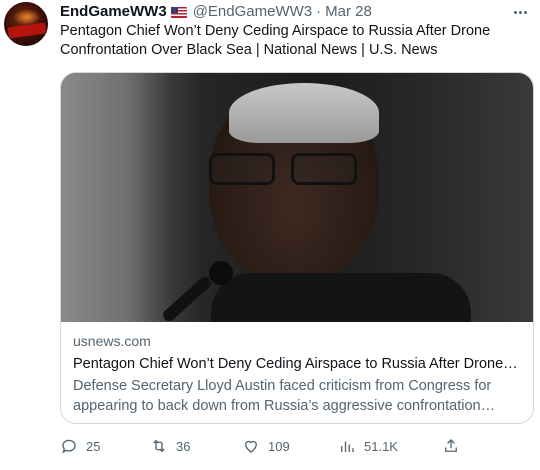 This screenshot has height=470, width=540. I want to click on share-icon, so click(451, 445).